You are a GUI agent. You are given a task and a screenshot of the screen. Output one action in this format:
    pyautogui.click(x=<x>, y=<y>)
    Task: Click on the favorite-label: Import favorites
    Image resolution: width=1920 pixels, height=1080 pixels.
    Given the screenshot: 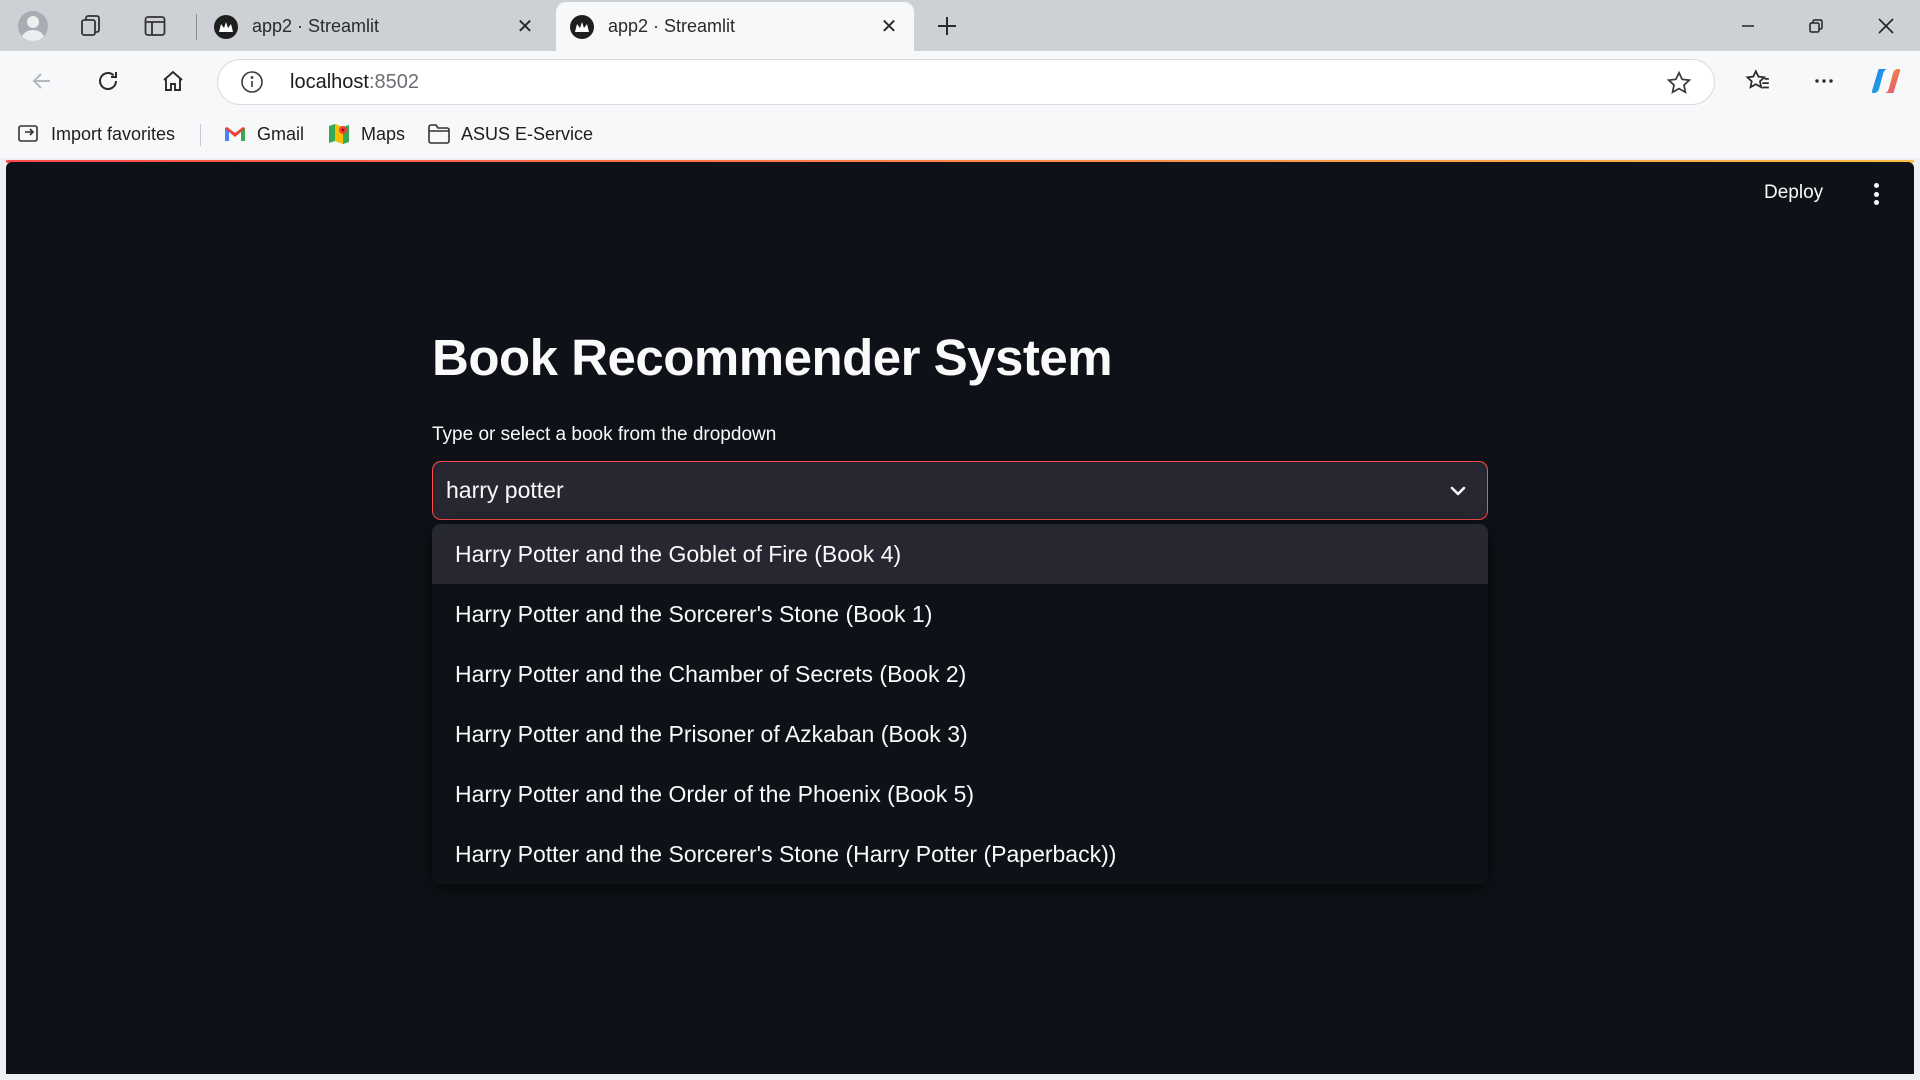 What is the action you would take?
    pyautogui.click(x=113, y=133)
    